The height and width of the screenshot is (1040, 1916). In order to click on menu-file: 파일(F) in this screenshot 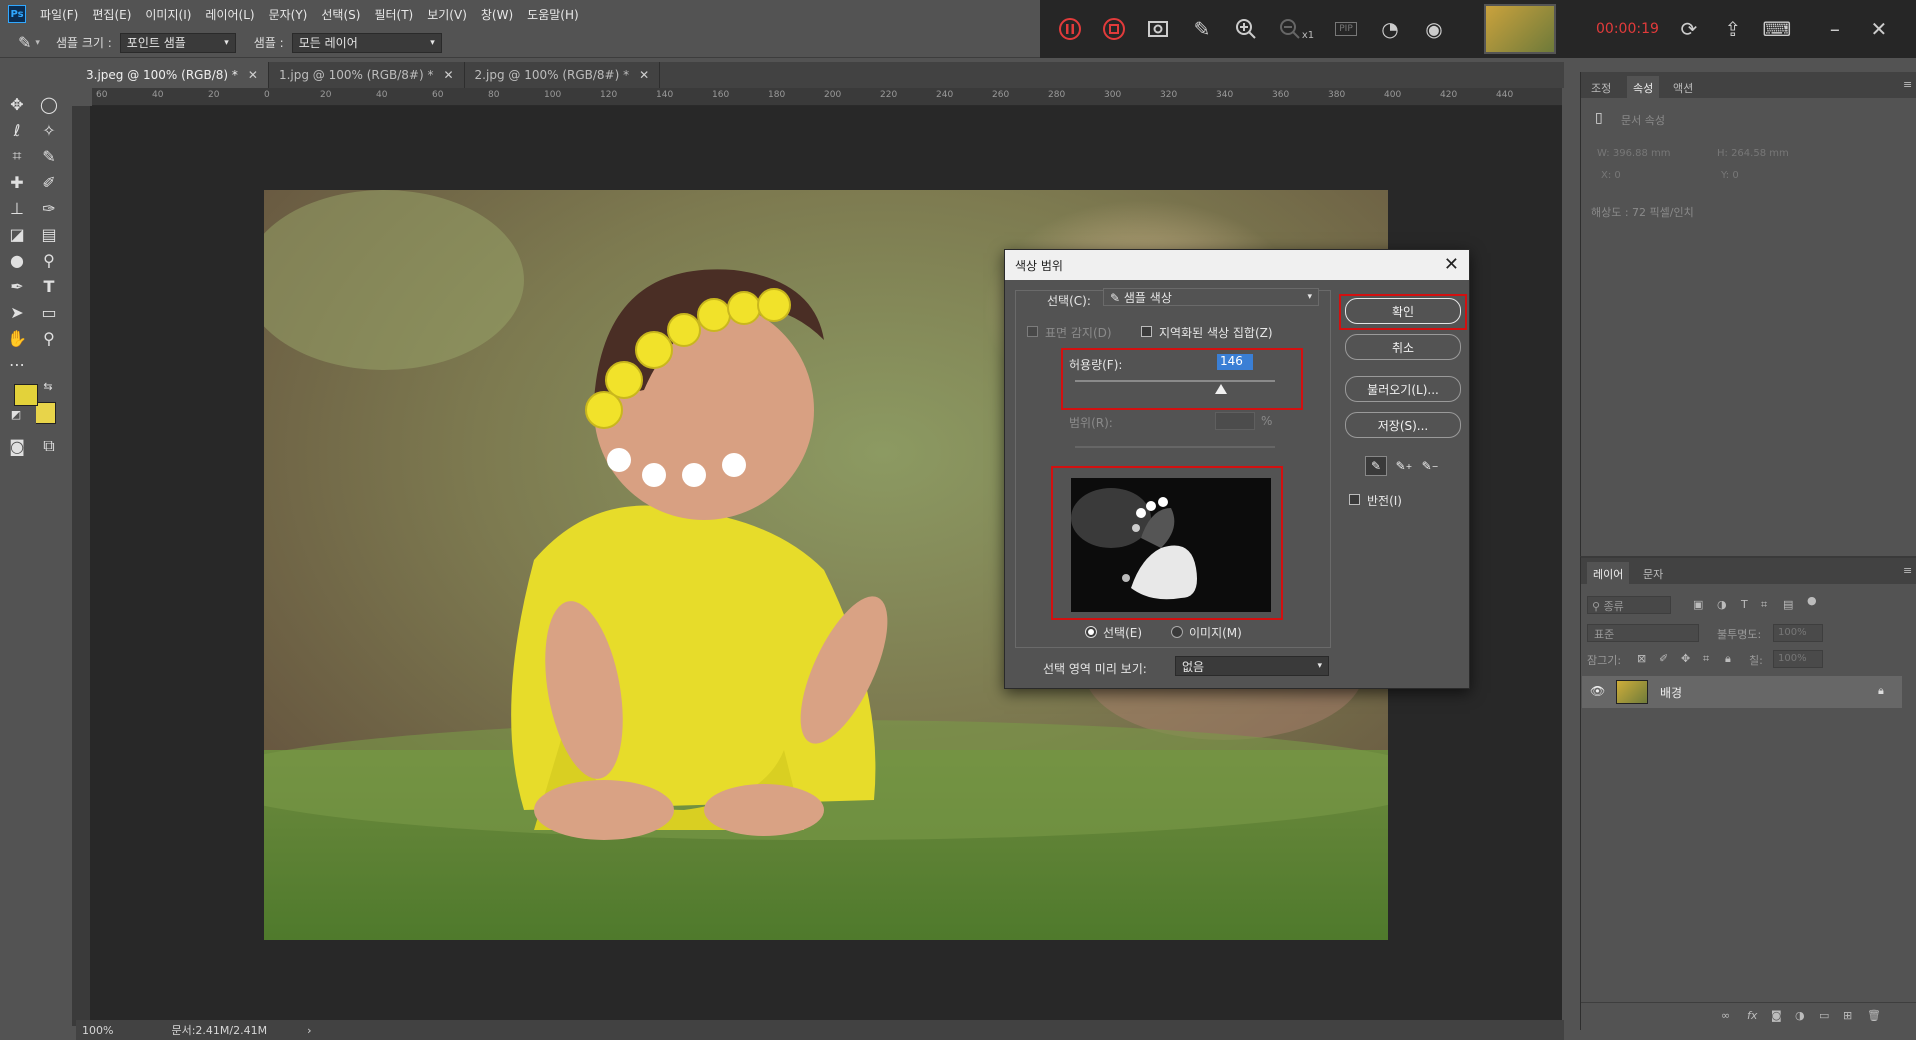, I will do `click(59, 14)`.